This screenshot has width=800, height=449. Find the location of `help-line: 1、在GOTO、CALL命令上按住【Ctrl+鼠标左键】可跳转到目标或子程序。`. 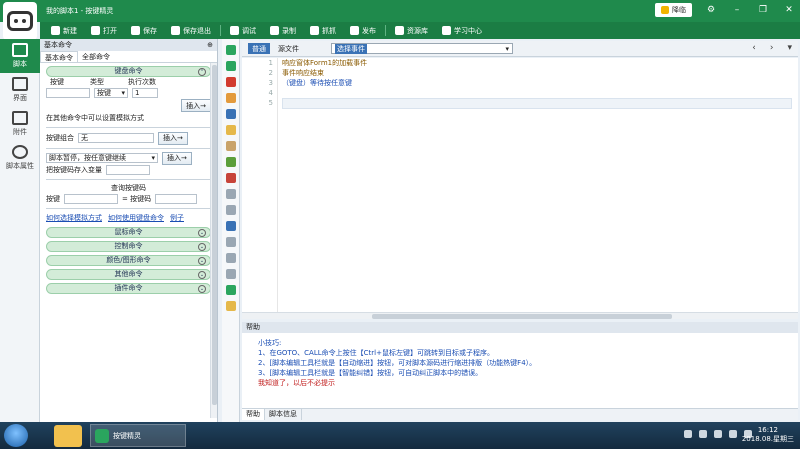

help-line: 1、在GOTO、CALL命令上按住【Ctrl+鼠标左键】可跳转到目标或子程序。 is located at coordinates (376, 353).